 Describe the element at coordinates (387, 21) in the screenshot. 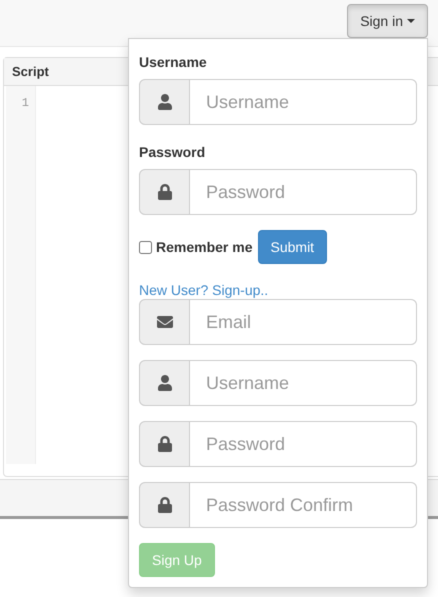

I see `sign-in-button: Sign in` at that location.